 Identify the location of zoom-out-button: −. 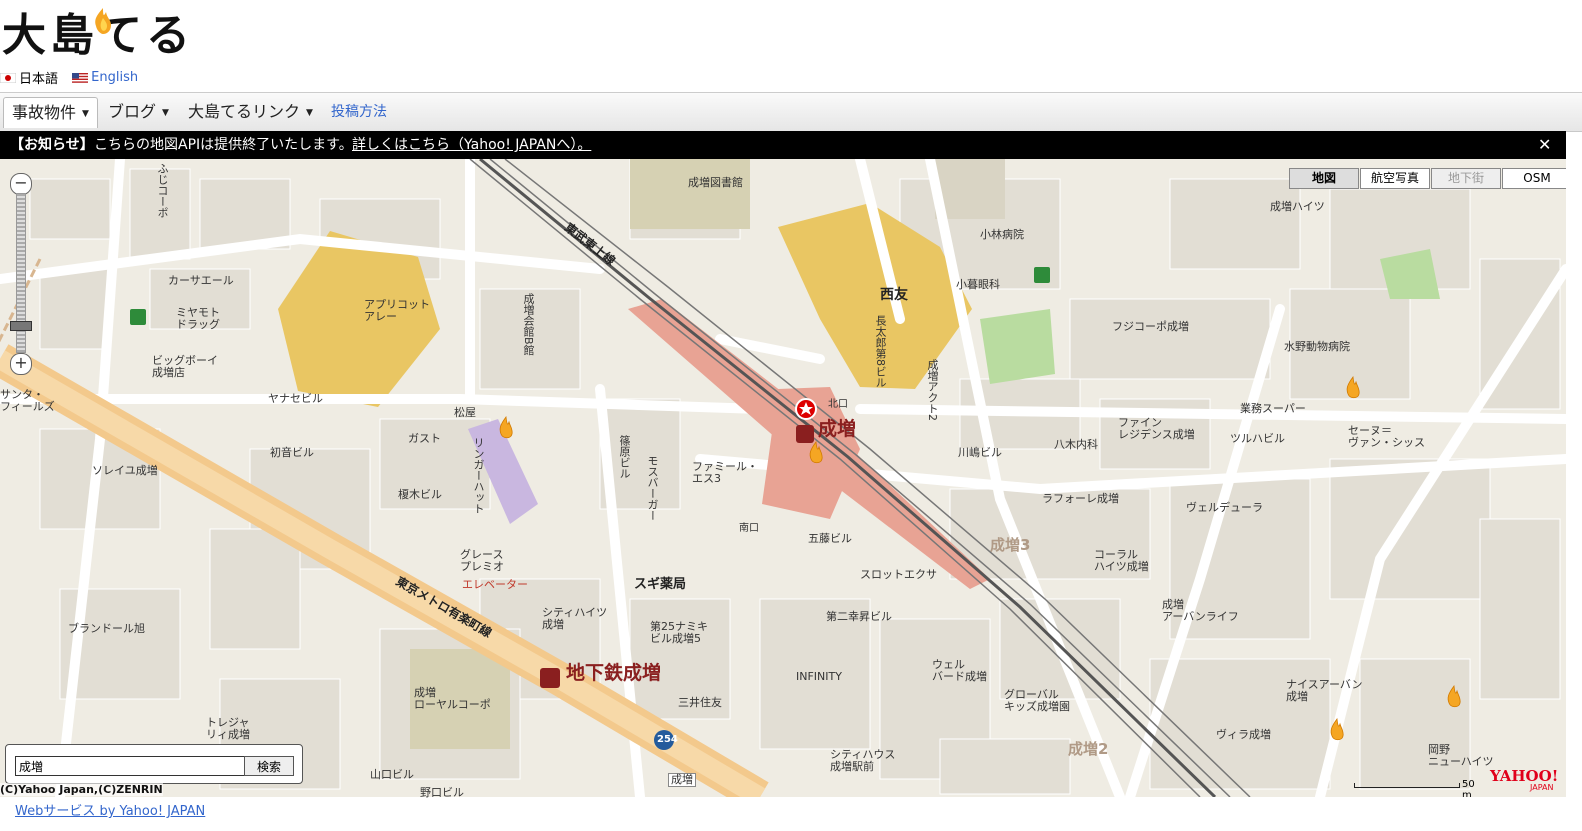
(21, 184).